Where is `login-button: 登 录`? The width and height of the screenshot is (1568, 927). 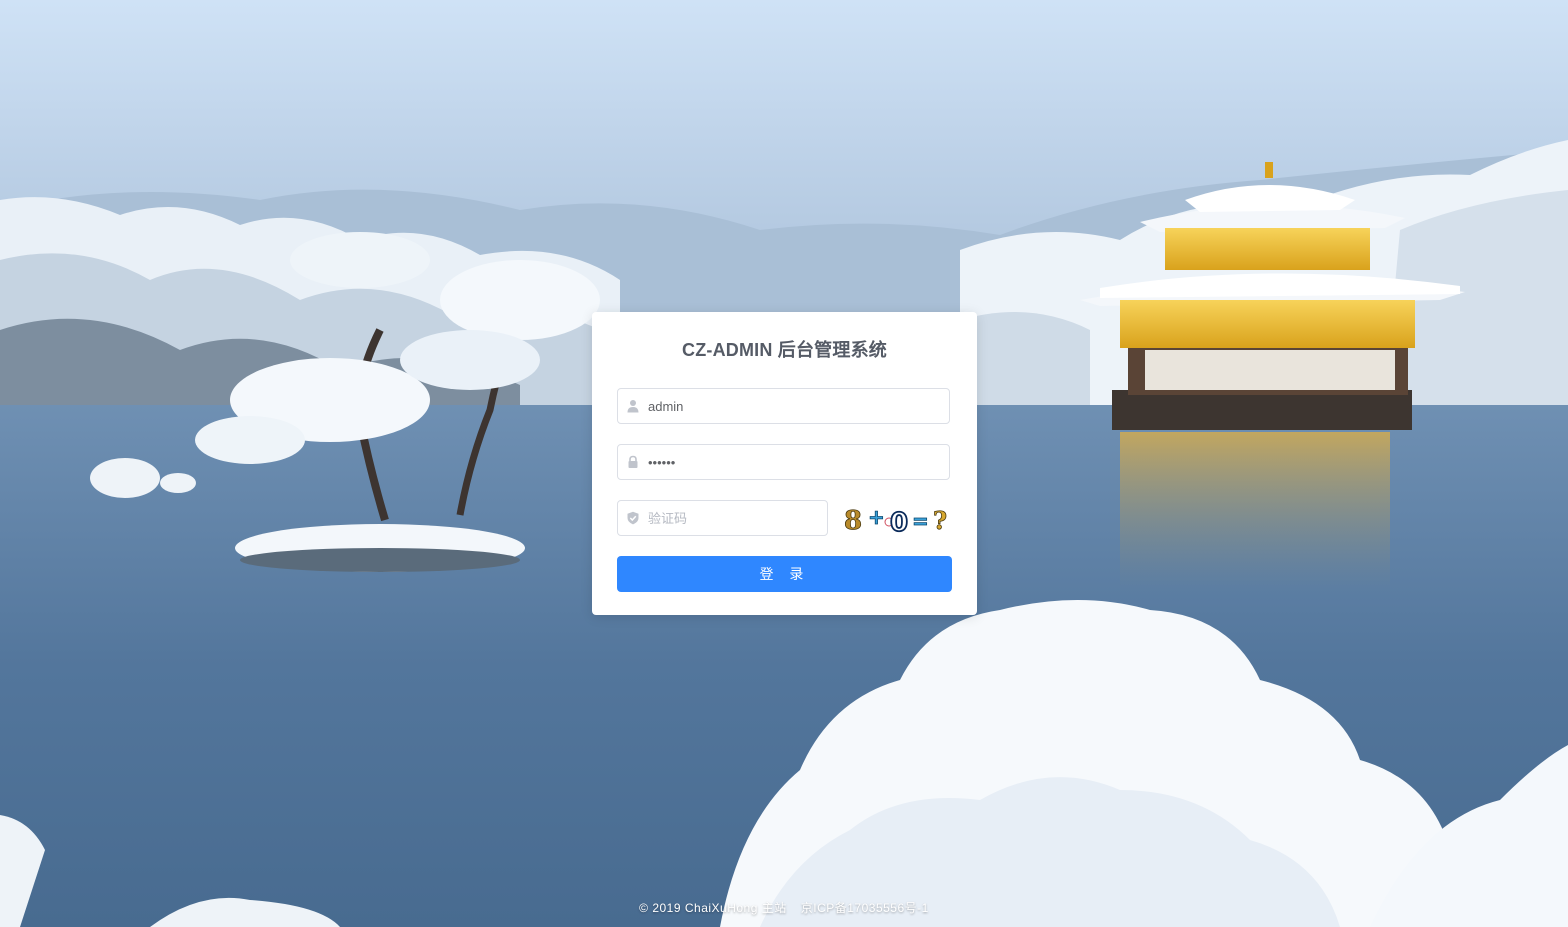
login-button: 登 录 is located at coordinates (784, 574).